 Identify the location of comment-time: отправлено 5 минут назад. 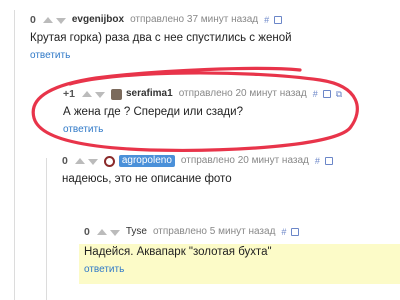
(214, 231).